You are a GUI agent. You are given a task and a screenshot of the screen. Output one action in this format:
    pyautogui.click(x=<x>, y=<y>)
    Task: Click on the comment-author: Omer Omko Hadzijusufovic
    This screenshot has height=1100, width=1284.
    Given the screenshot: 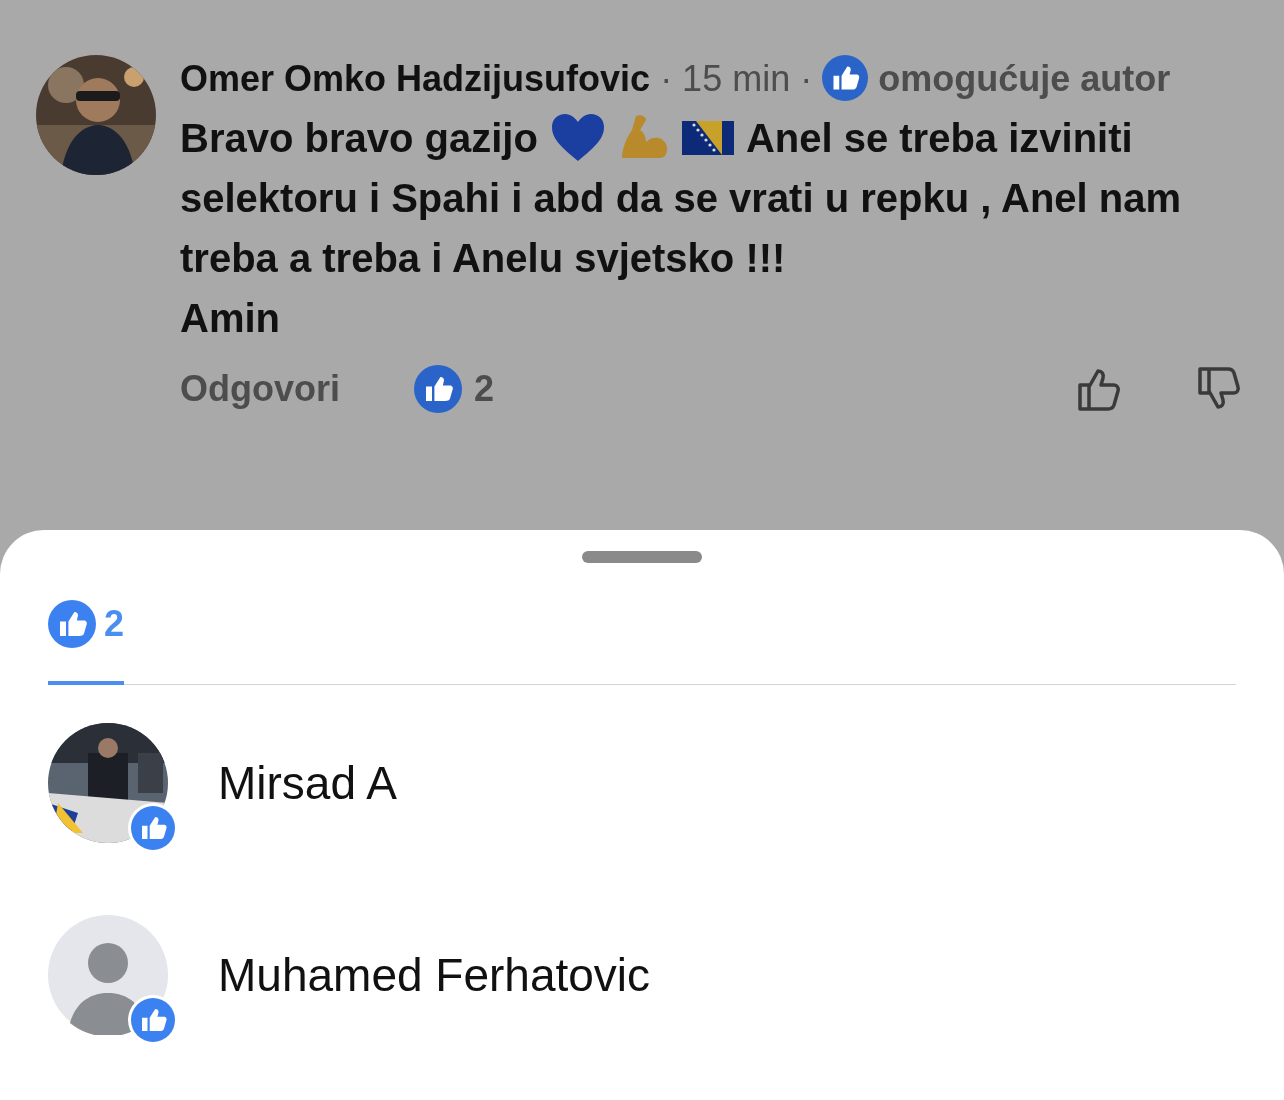 What is the action you would take?
    pyautogui.click(x=415, y=78)
    